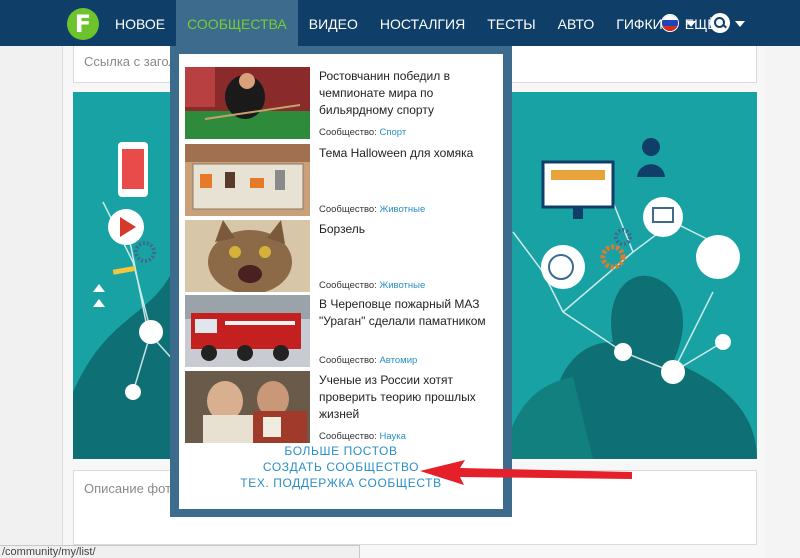 This screenshot has height=558, width=800. I want to click on post-item: Борзель Сообщество: Животные, so click(341, 256).